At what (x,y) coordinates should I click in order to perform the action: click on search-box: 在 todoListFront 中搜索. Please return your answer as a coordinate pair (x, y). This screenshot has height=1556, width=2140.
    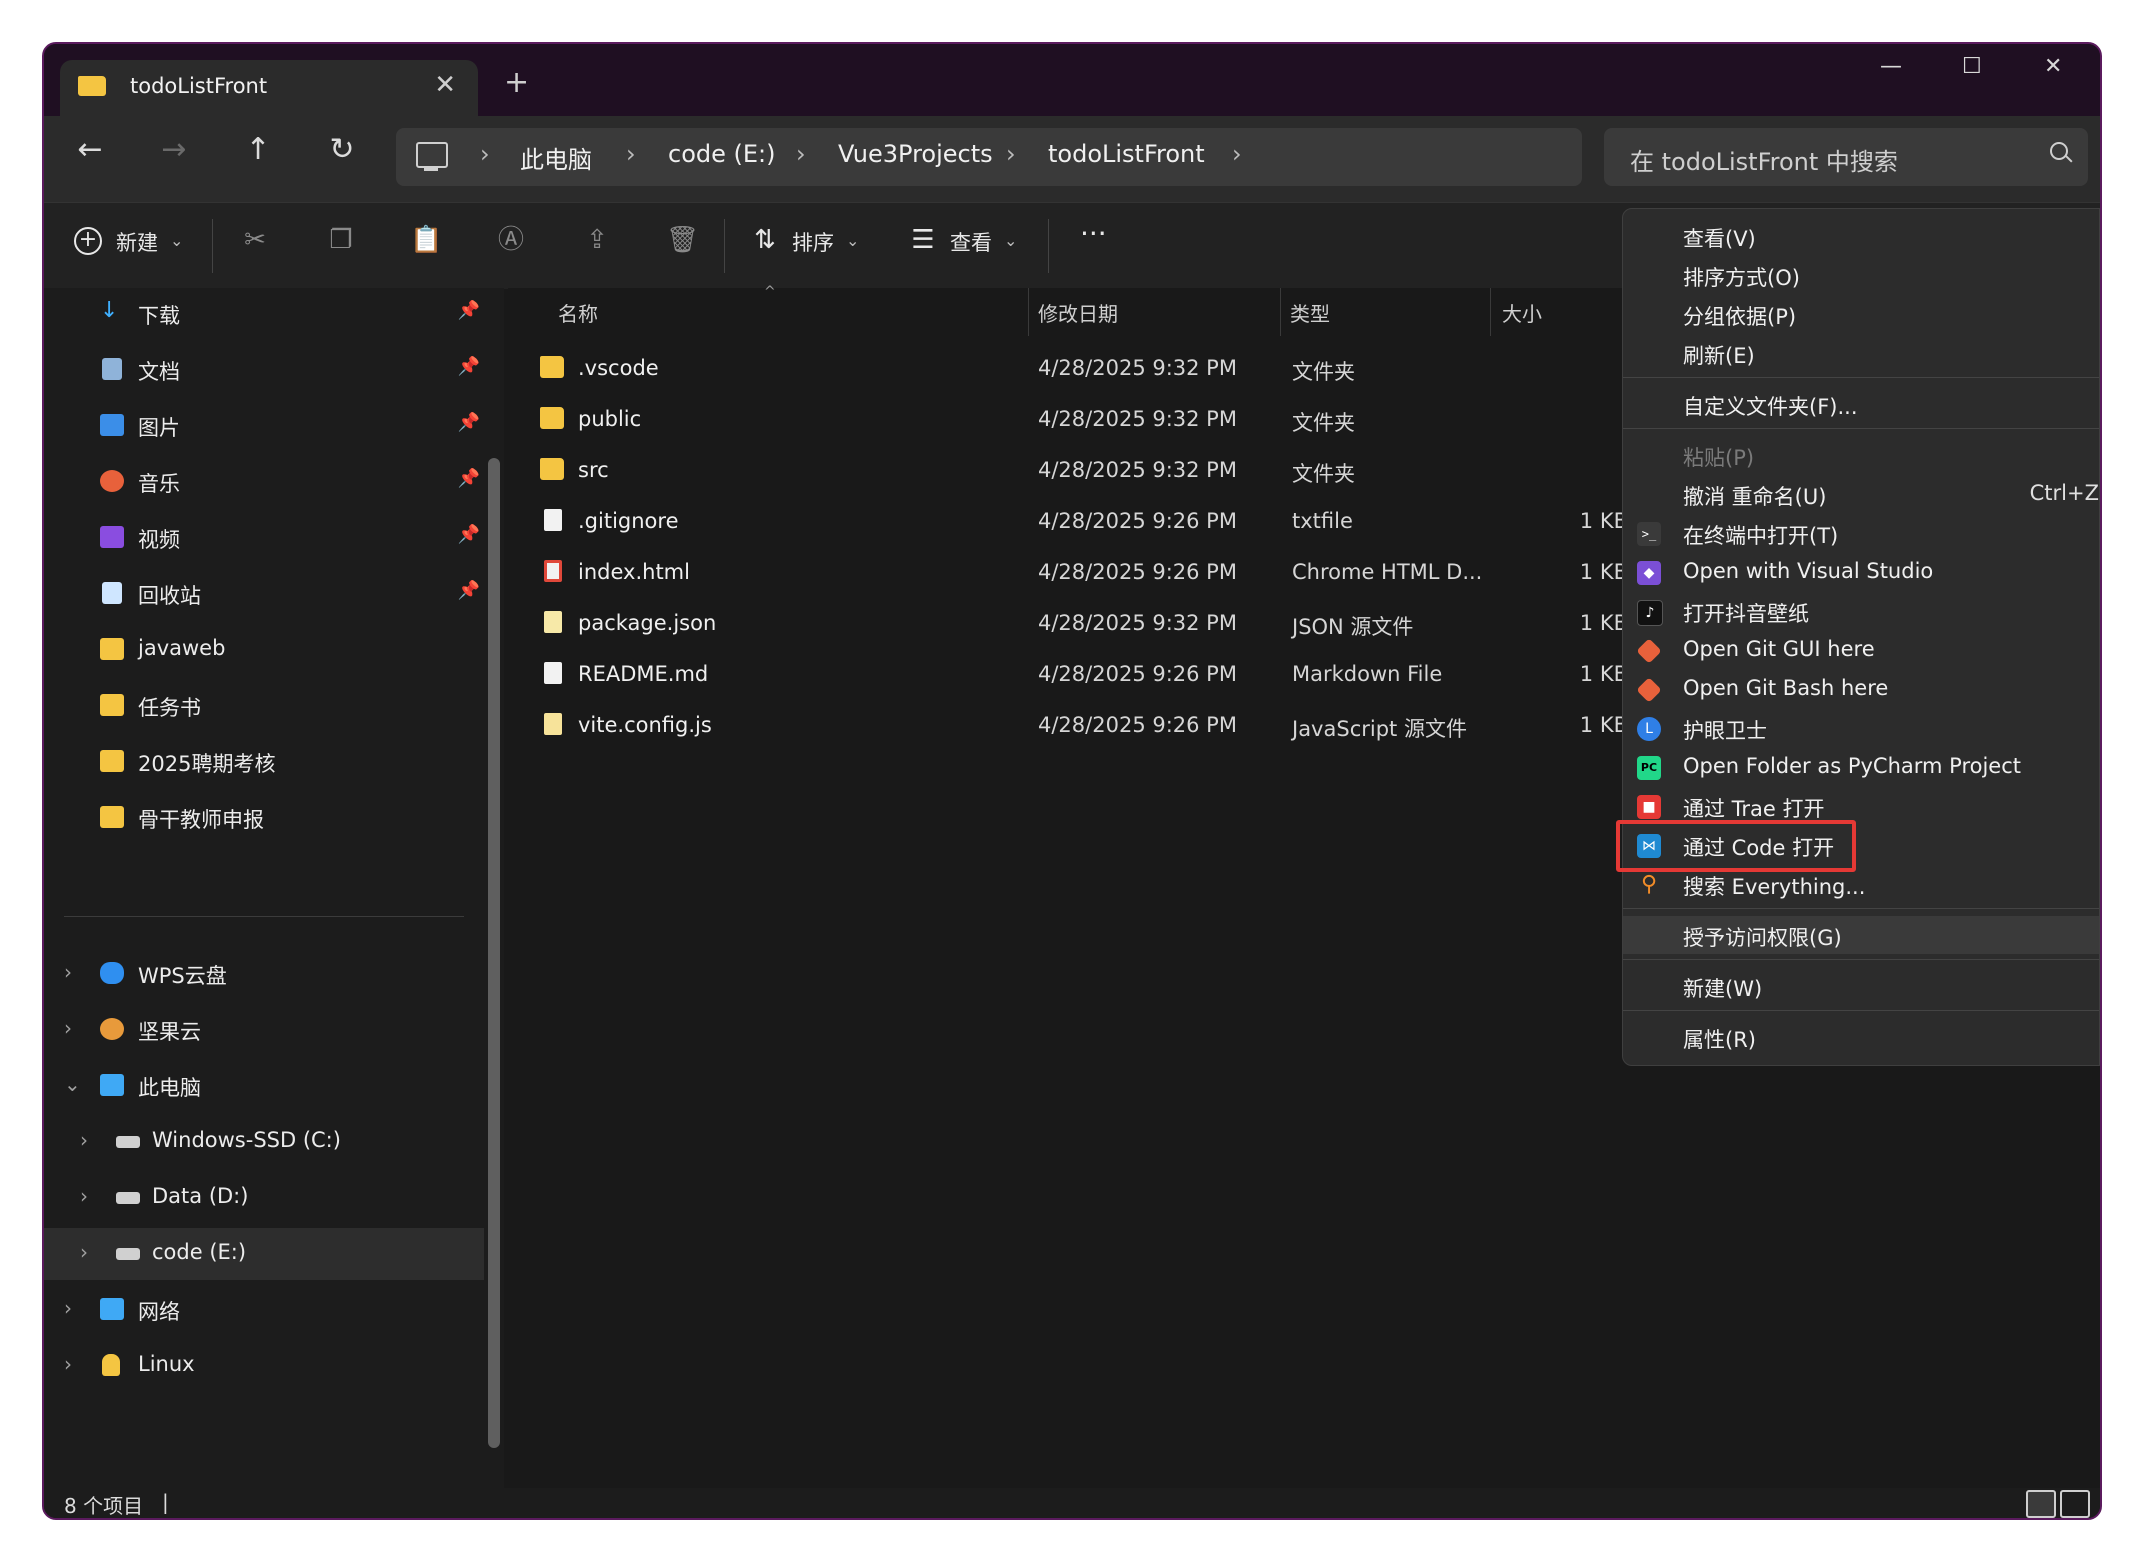
    Looking at the image, I should click on (1846, 157).